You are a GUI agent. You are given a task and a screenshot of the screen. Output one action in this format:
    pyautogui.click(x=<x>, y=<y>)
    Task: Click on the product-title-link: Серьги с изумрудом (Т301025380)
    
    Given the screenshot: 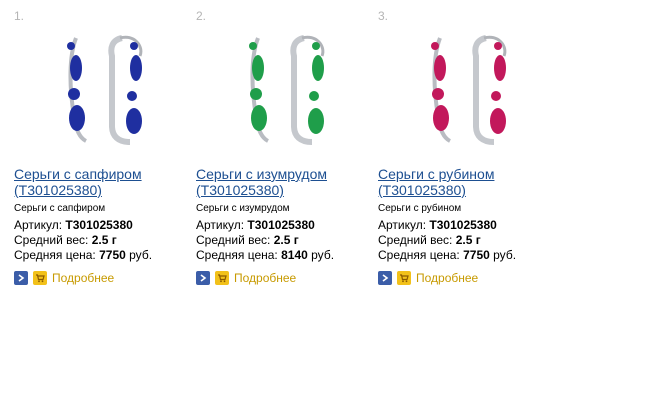 What is the action you would take?
    pyautogui.click(x=283, y=182)
    